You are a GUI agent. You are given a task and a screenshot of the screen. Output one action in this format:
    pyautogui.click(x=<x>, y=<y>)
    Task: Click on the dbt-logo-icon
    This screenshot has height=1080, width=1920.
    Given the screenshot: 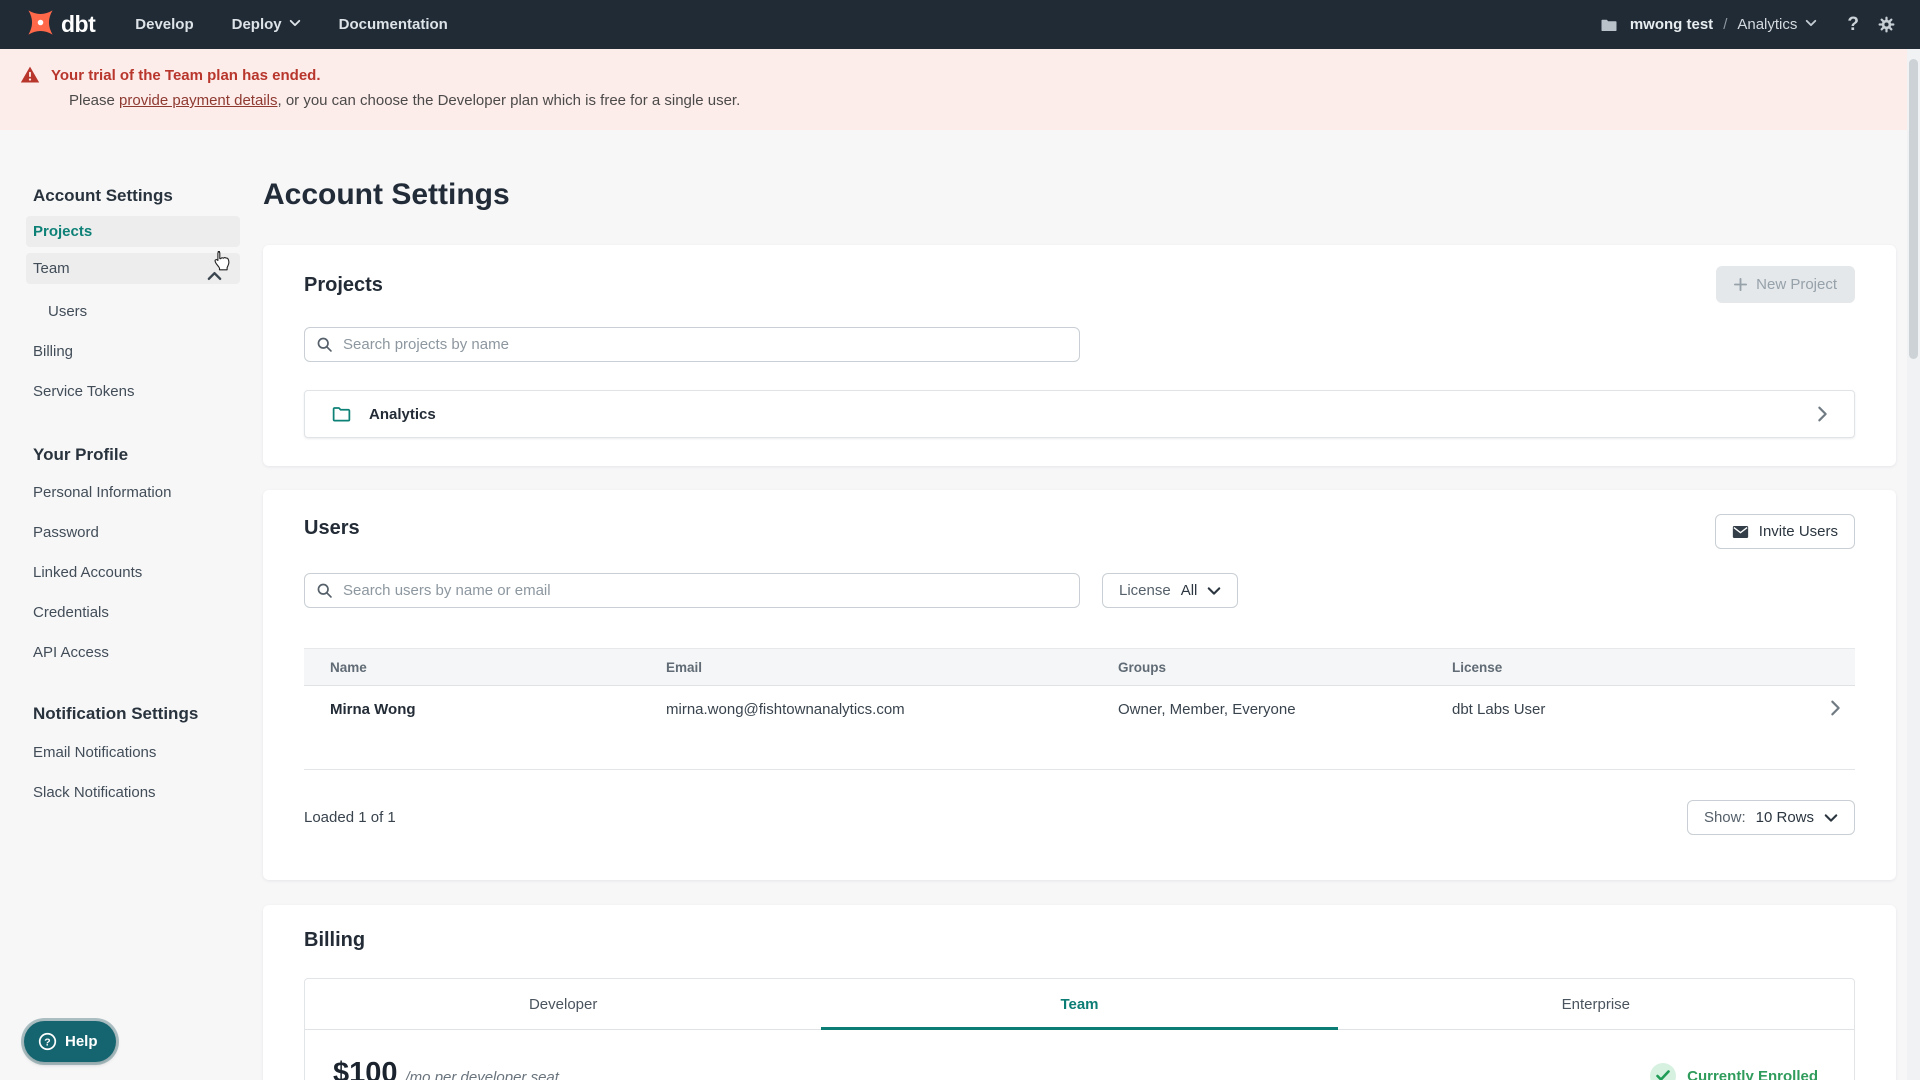 What is the action you would take?
    pyautogui.click(x=40, y=25)
    